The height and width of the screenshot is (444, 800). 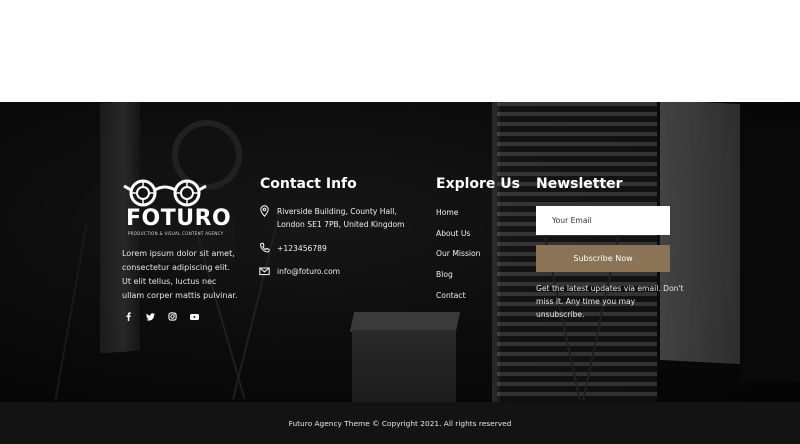 I want to click on footer-link-our-mission: Our Mission, so click(x=458, y=258).